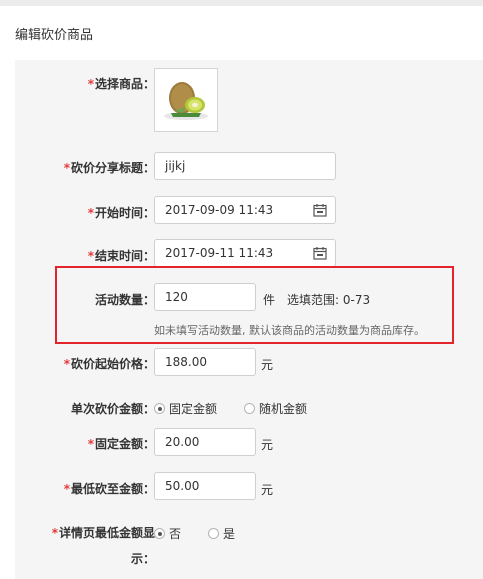  I want to click on show-min-no-label: 否, so click(175, 534).